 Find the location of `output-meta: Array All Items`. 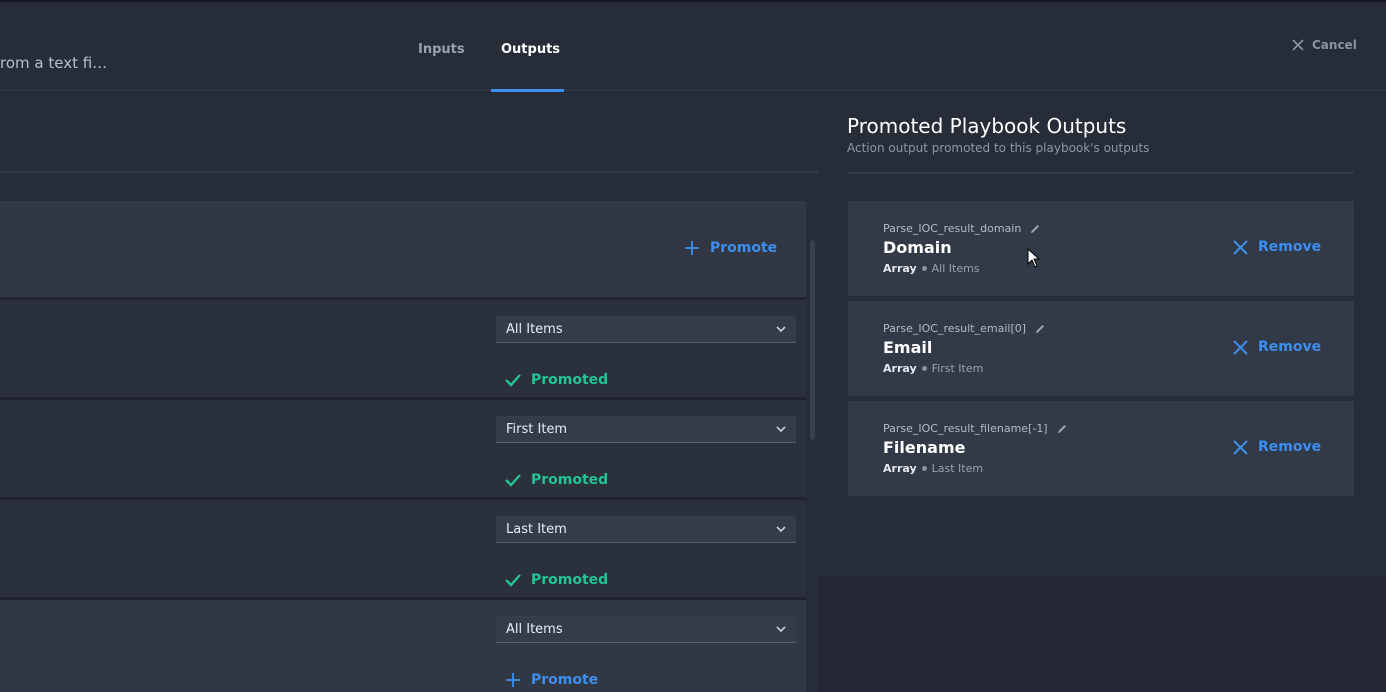

output-meta: Array All Items is located at coordinates (931, 268).